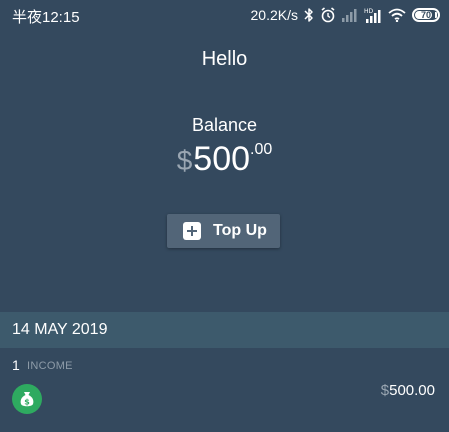 The height and width of the screenshot is (432, 449). I want to click on battery-icon: 70, so click(426, 15).